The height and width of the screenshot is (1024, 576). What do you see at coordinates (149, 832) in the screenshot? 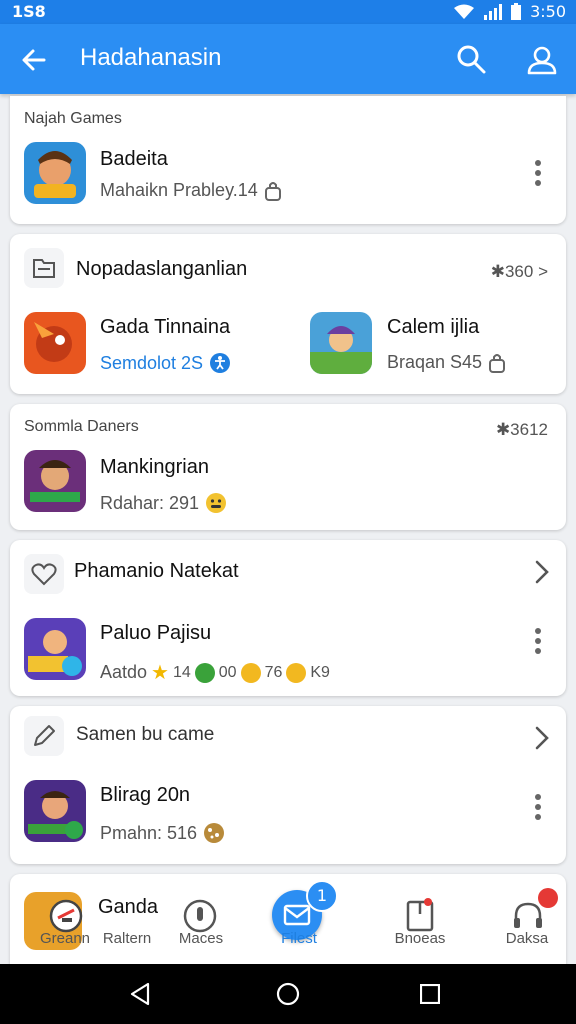
I see `game-subtitle-text: Pmahn: 516` at bounding box center [149, 832].